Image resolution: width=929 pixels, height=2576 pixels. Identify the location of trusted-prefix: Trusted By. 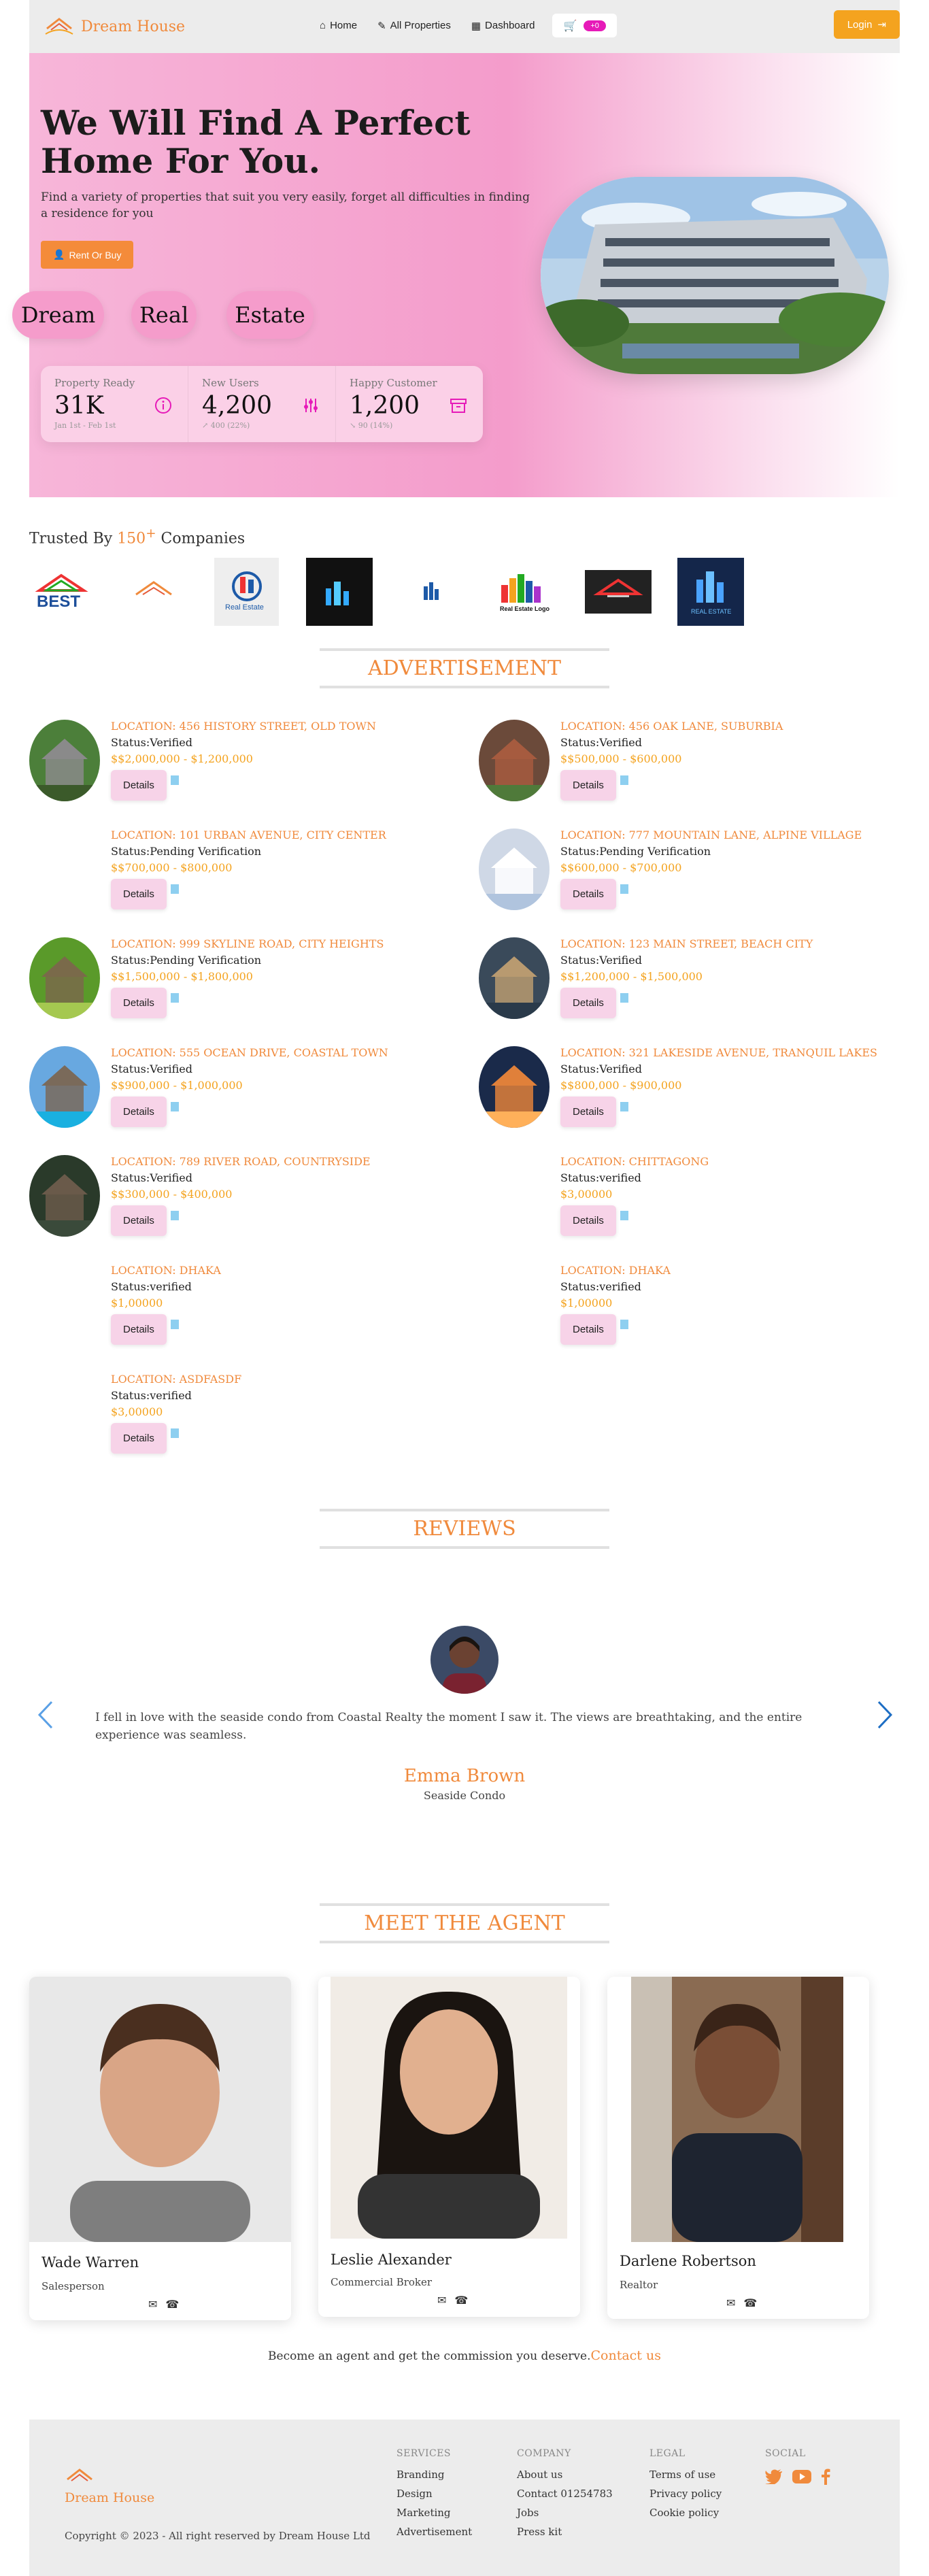
(71, 539).